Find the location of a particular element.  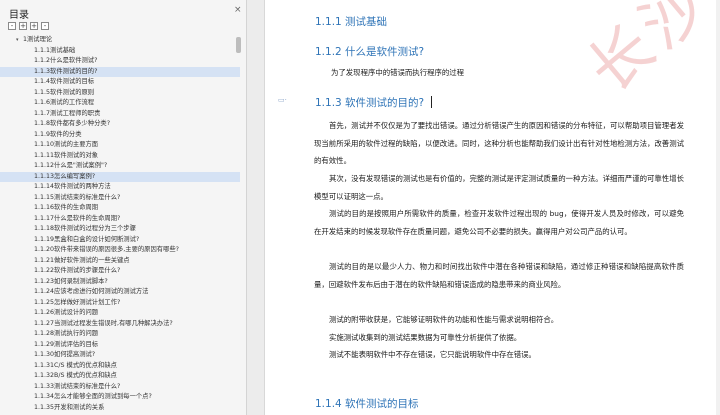

toc-item: 1.1.26测试设计的问题 is located at coordinates (120, 313).